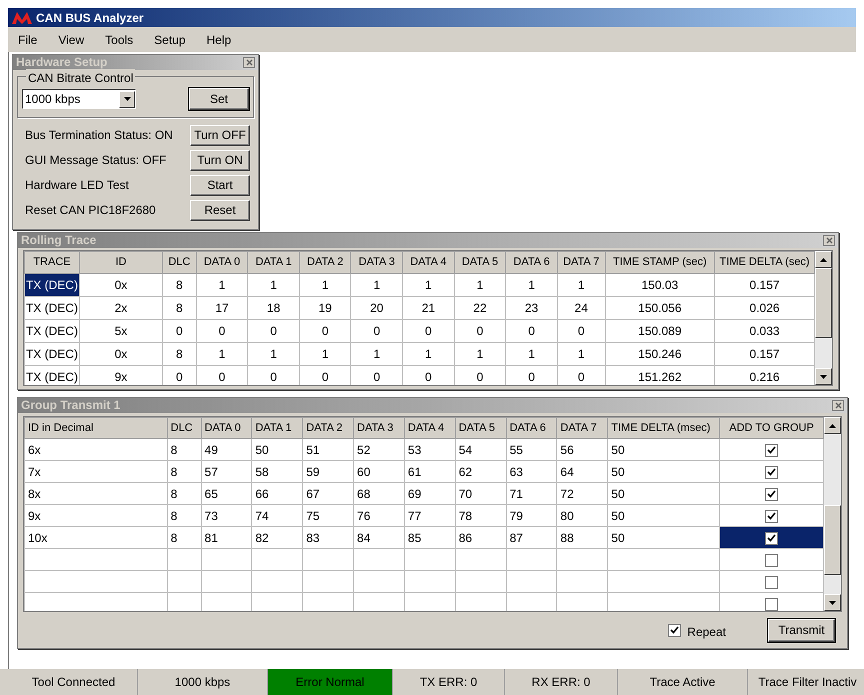 The image size is (864, 695). I want to click on menu-item: Help, so click(219, 39).